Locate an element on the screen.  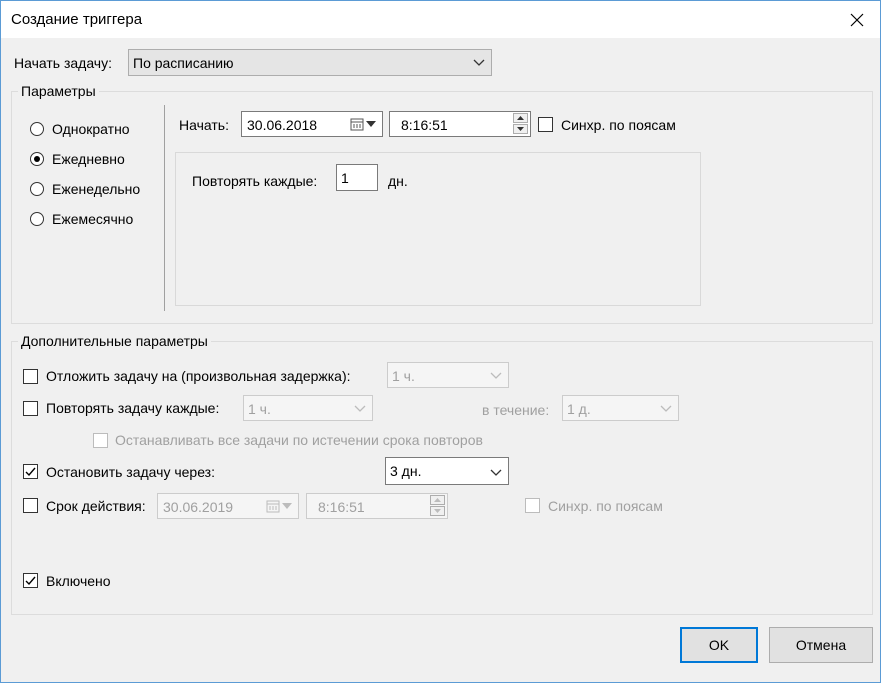
start-task-label: Начать задачу: is located at coordinates (63, 63).